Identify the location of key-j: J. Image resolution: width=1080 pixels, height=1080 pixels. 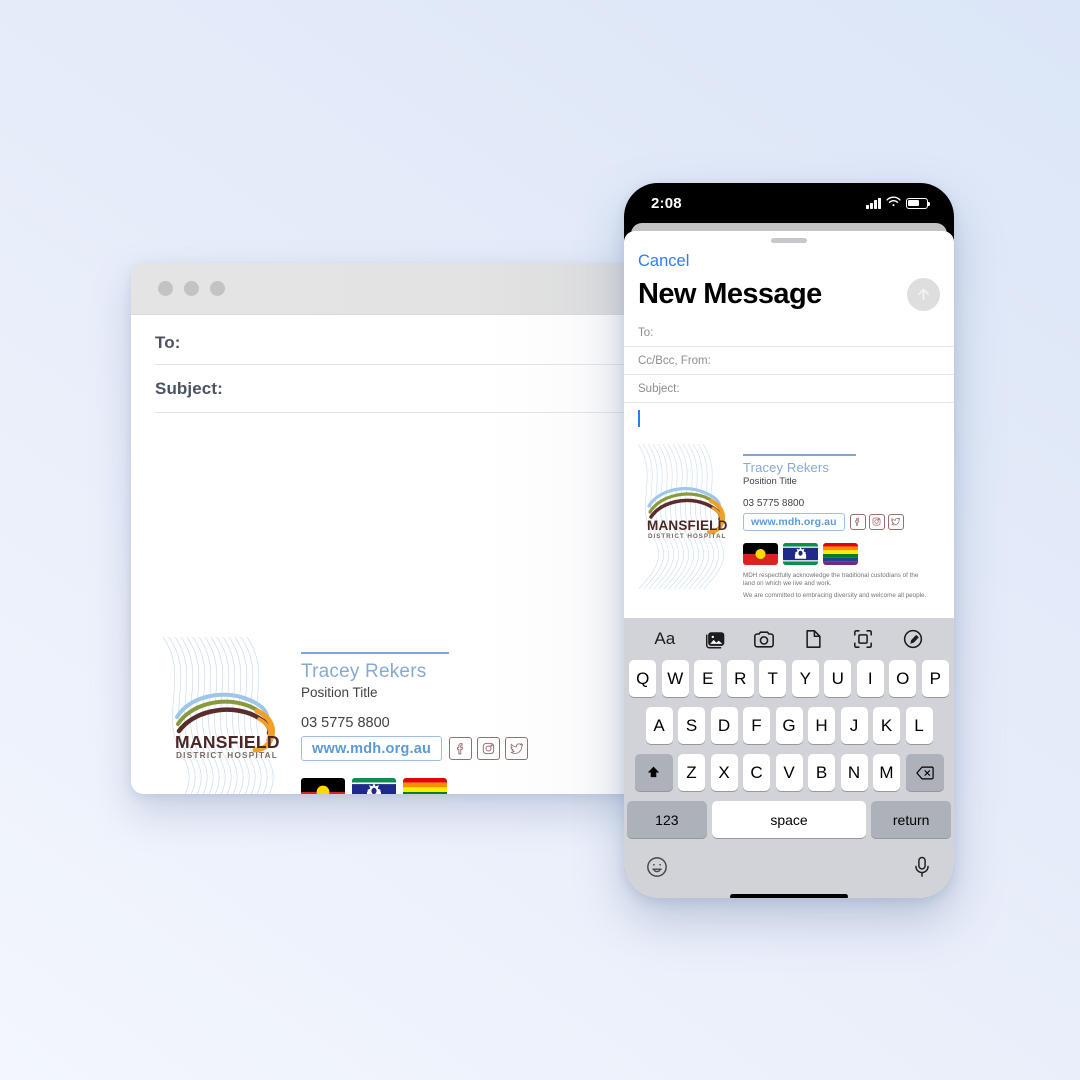
(854, 725).